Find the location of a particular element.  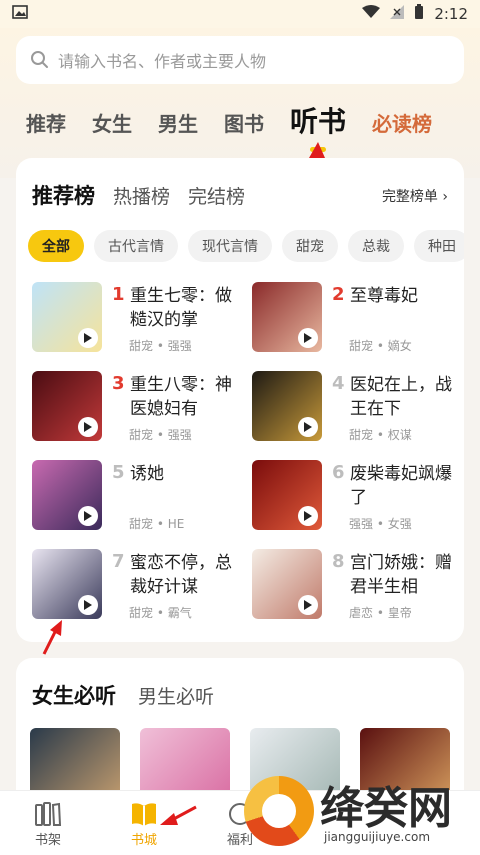

tab-male: 男生 is located at coordinates (178, 122).